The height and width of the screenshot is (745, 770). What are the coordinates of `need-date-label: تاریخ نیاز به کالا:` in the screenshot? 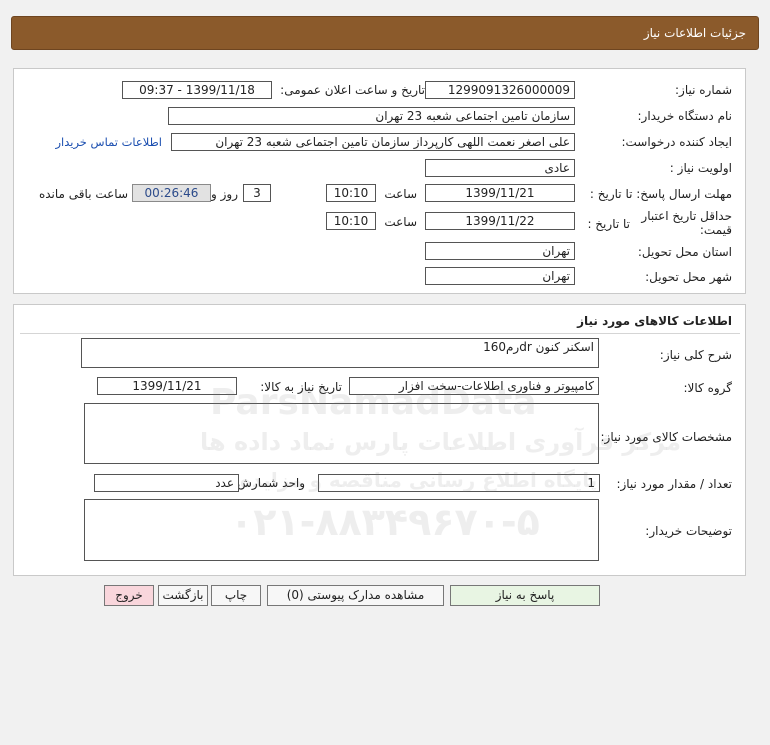 It's located at (301, 387).